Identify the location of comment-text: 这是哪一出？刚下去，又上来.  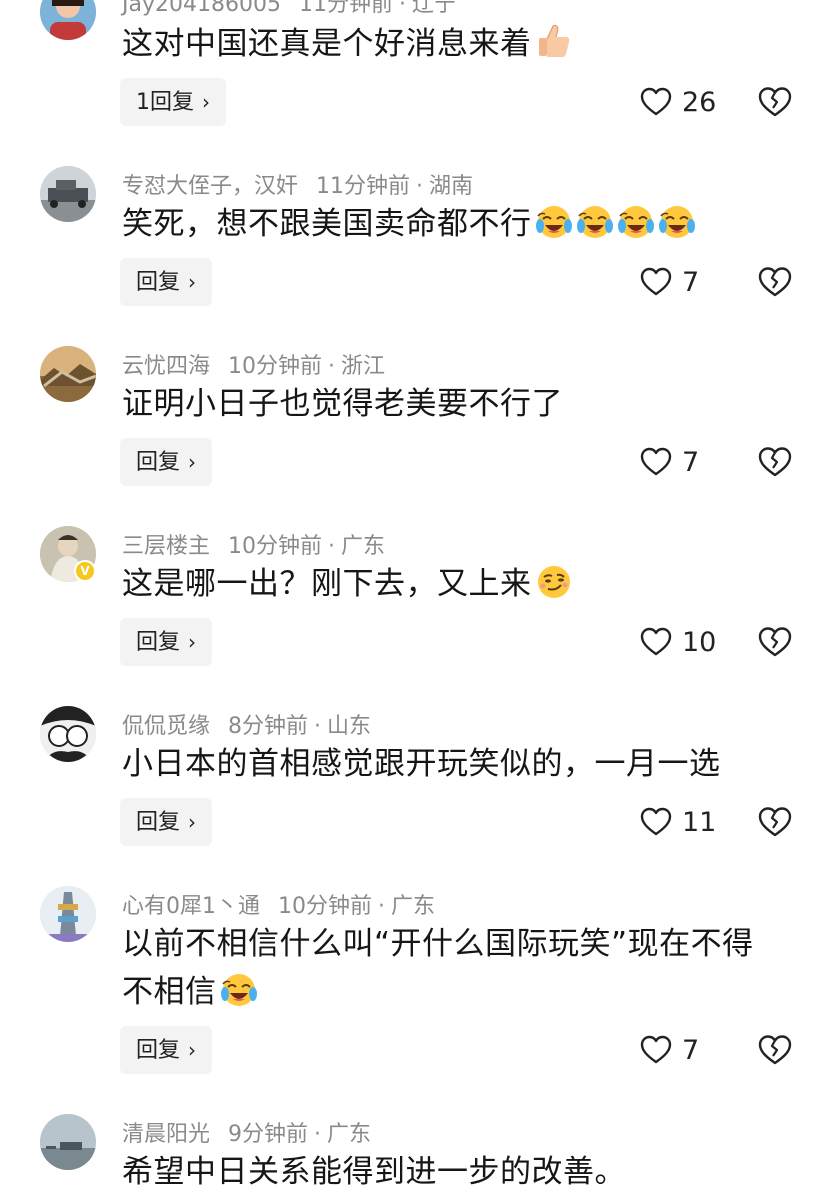
(457, 584).